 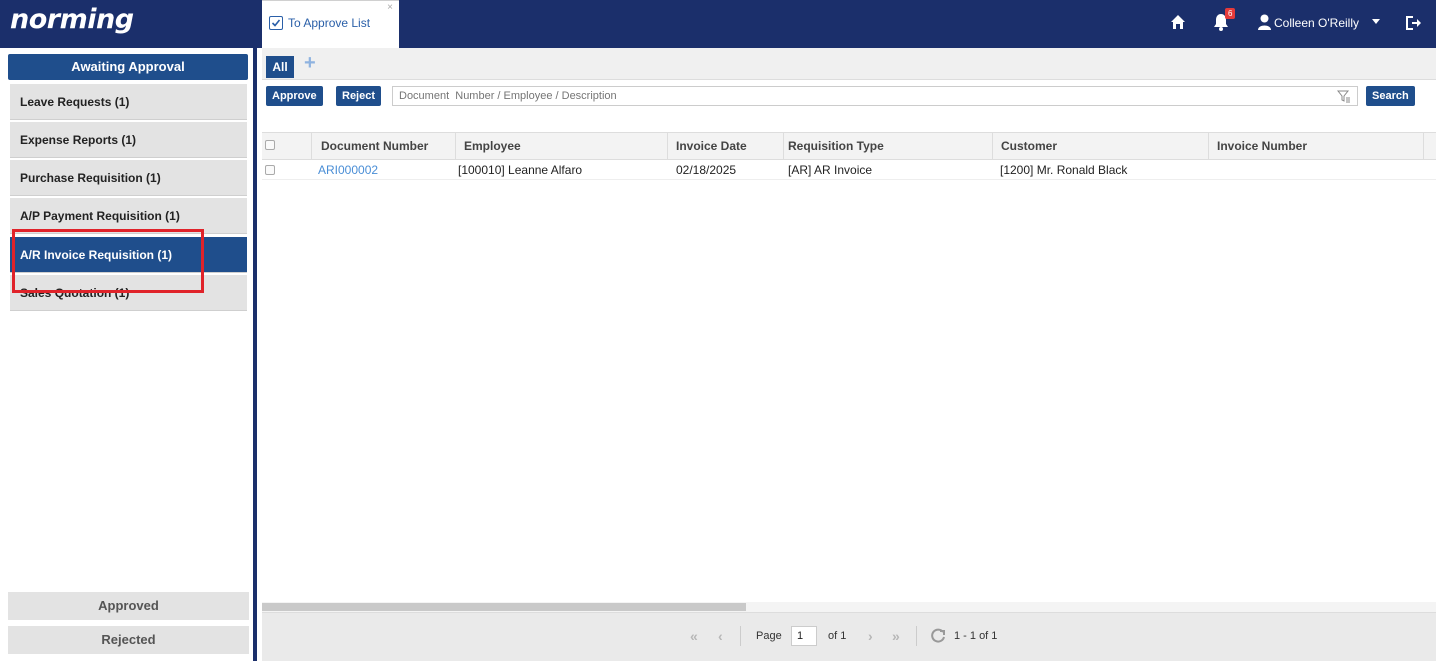 What do you see at coordinates (849, 636) in the screenshot?
I see `pager: « ‹ Page 1 of 1 › » 1 - 1 of 1` at bounding box center [849, 636].